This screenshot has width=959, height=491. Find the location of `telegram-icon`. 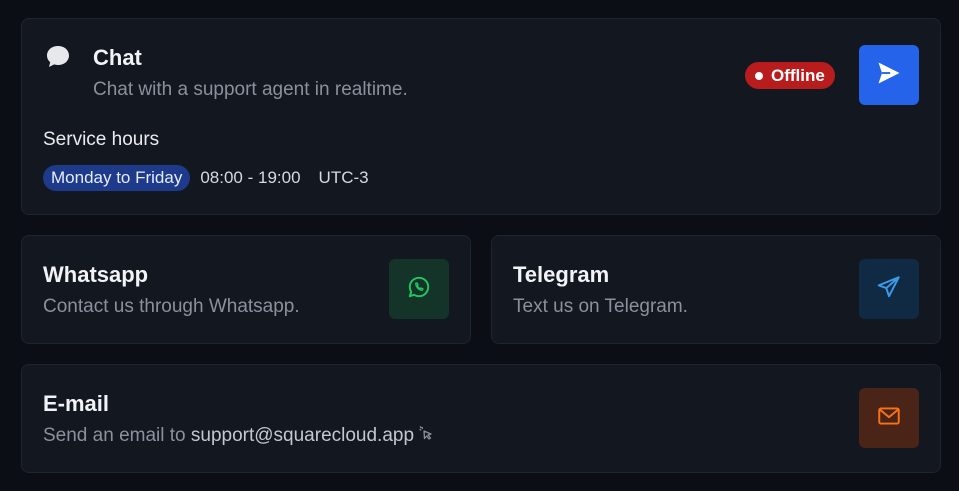

telegram-icon is located at coordinates (889, 289).